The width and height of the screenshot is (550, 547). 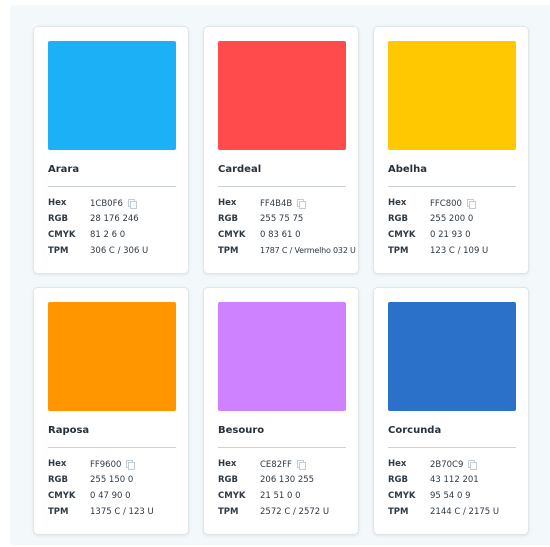 What do you see at coordinates (282, 219) in the screenshot?
I see `rgb-value: 255 75 75` at bounding box center [282, 219].